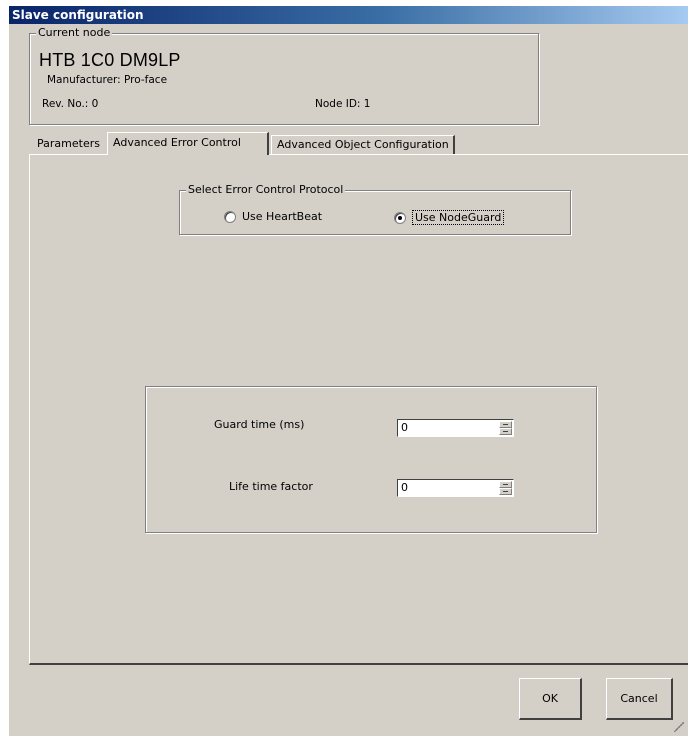 The height and width of the screenshot is (736, 688). What do you see at coordinates (371, 459) in the screenshot?
I see `nodeguard-parameters-group: Guard time (ms) 0 Life time factor 0` at bounding box center [371, 459].